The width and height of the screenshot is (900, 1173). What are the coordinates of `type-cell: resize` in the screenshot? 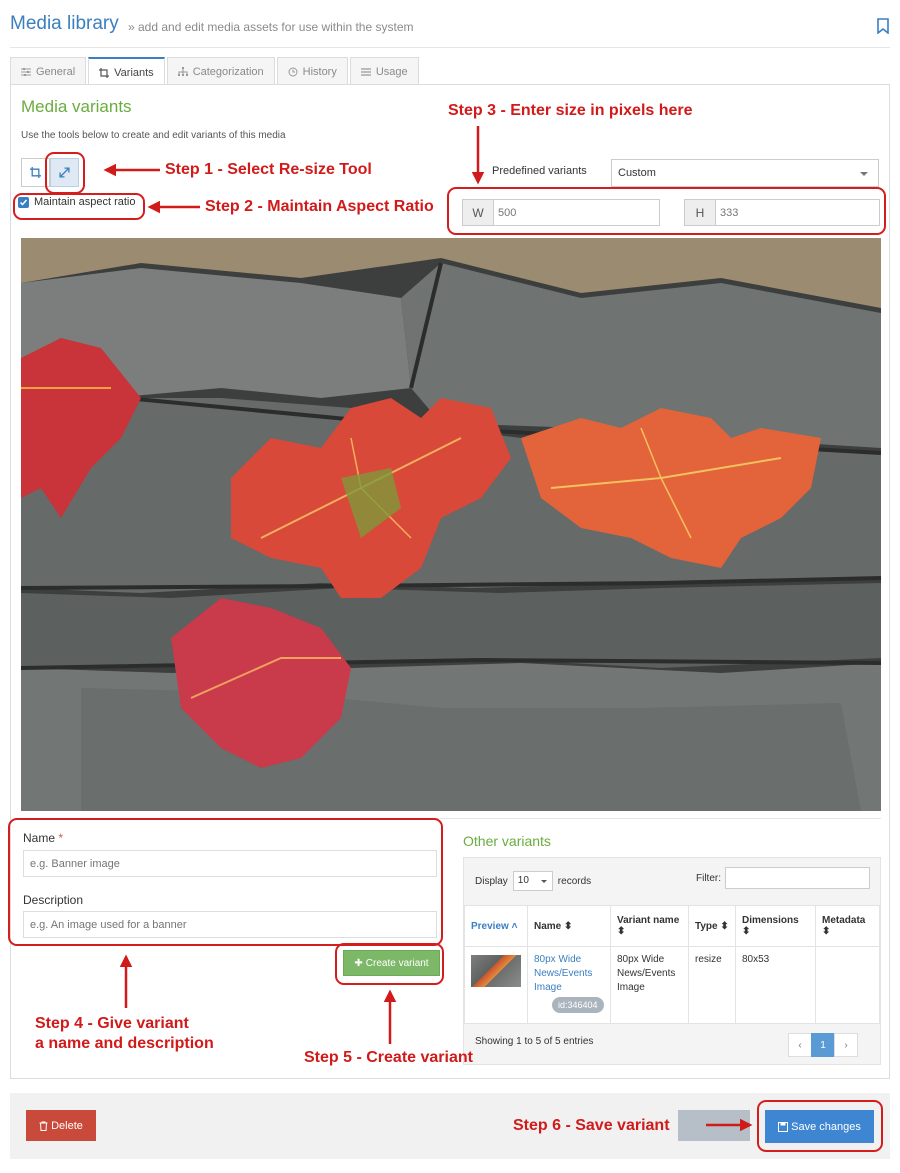 It's located at (712, 985).